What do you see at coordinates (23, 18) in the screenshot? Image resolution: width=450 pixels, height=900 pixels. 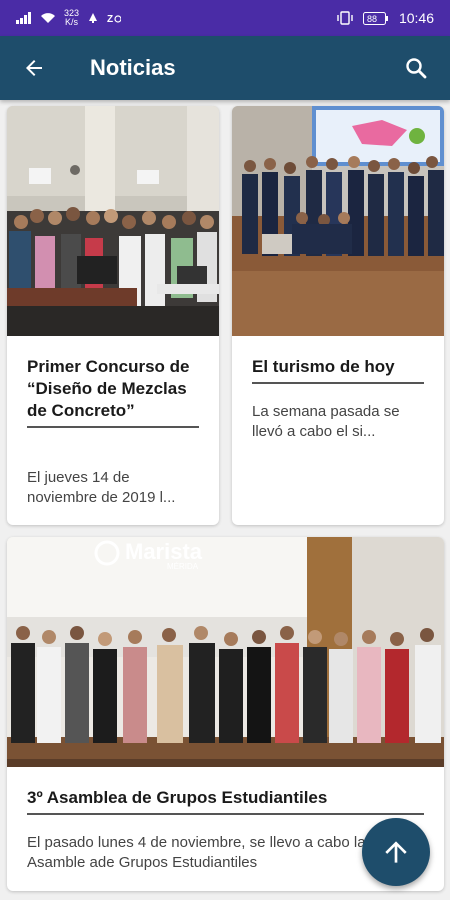 I see `signal-icon` at bounding box center [23, 18].